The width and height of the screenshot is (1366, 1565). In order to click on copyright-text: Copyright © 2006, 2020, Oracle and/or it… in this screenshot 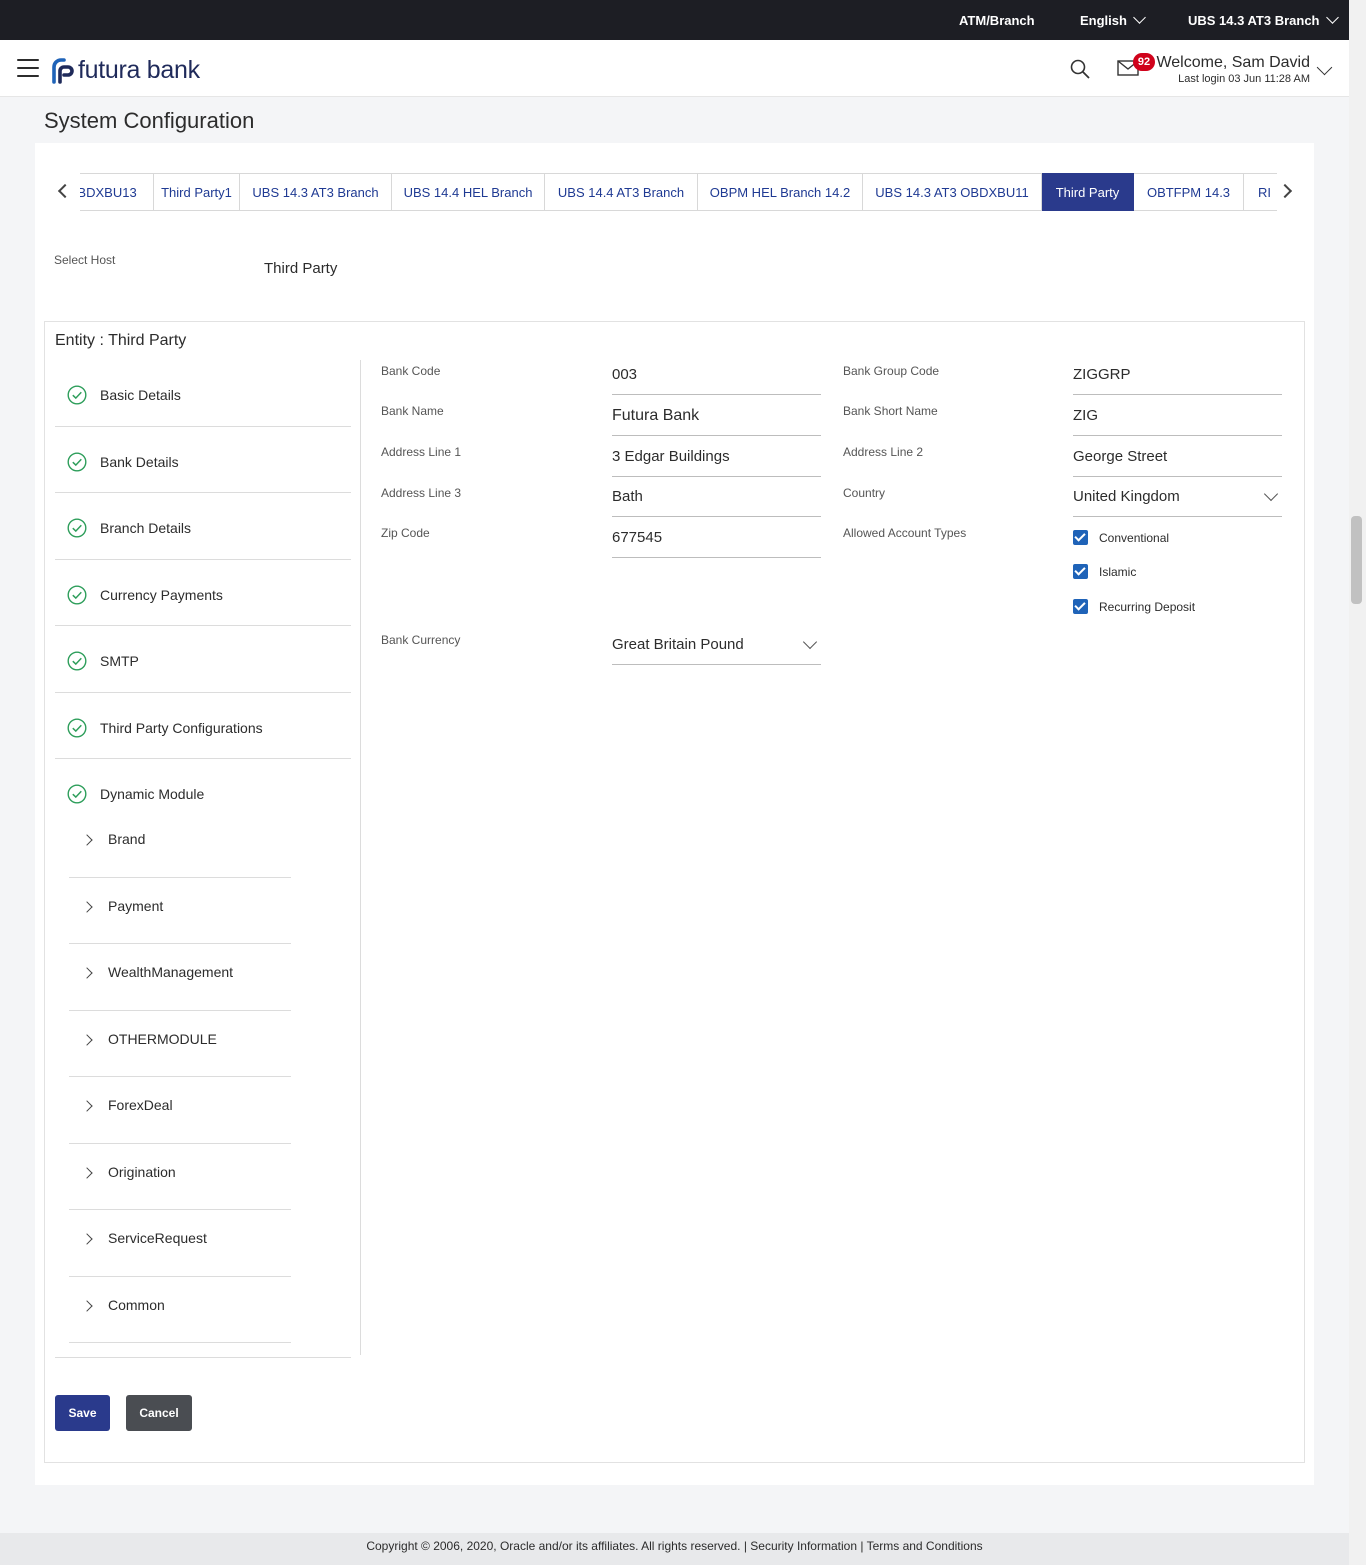, I will do `click(558, 1546)`.